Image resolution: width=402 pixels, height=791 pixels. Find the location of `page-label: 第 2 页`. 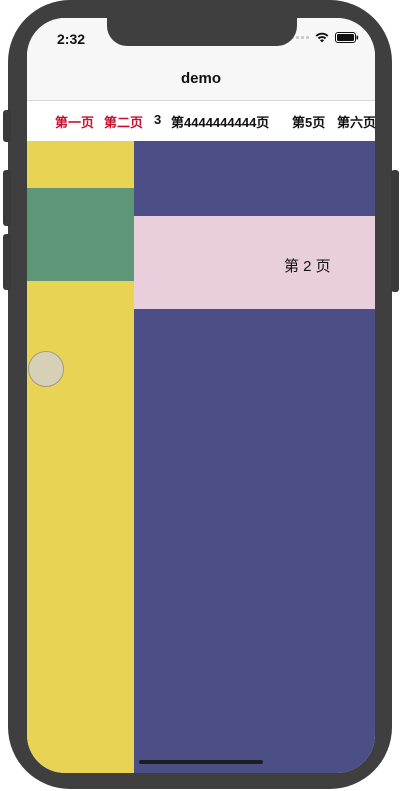

page-label: 第 2 页 is located at coordinates (307, 266).